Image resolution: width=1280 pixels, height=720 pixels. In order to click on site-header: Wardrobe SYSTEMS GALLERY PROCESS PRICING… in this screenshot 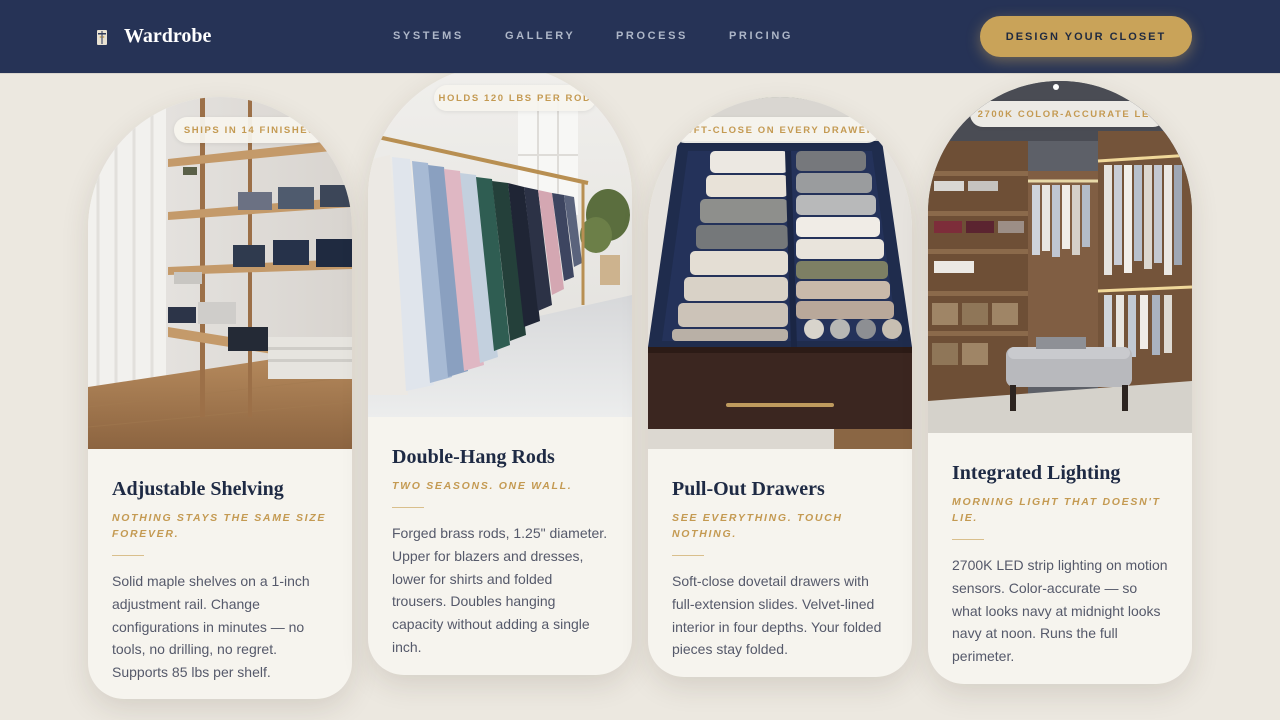, I will do `click(640, 36)`.